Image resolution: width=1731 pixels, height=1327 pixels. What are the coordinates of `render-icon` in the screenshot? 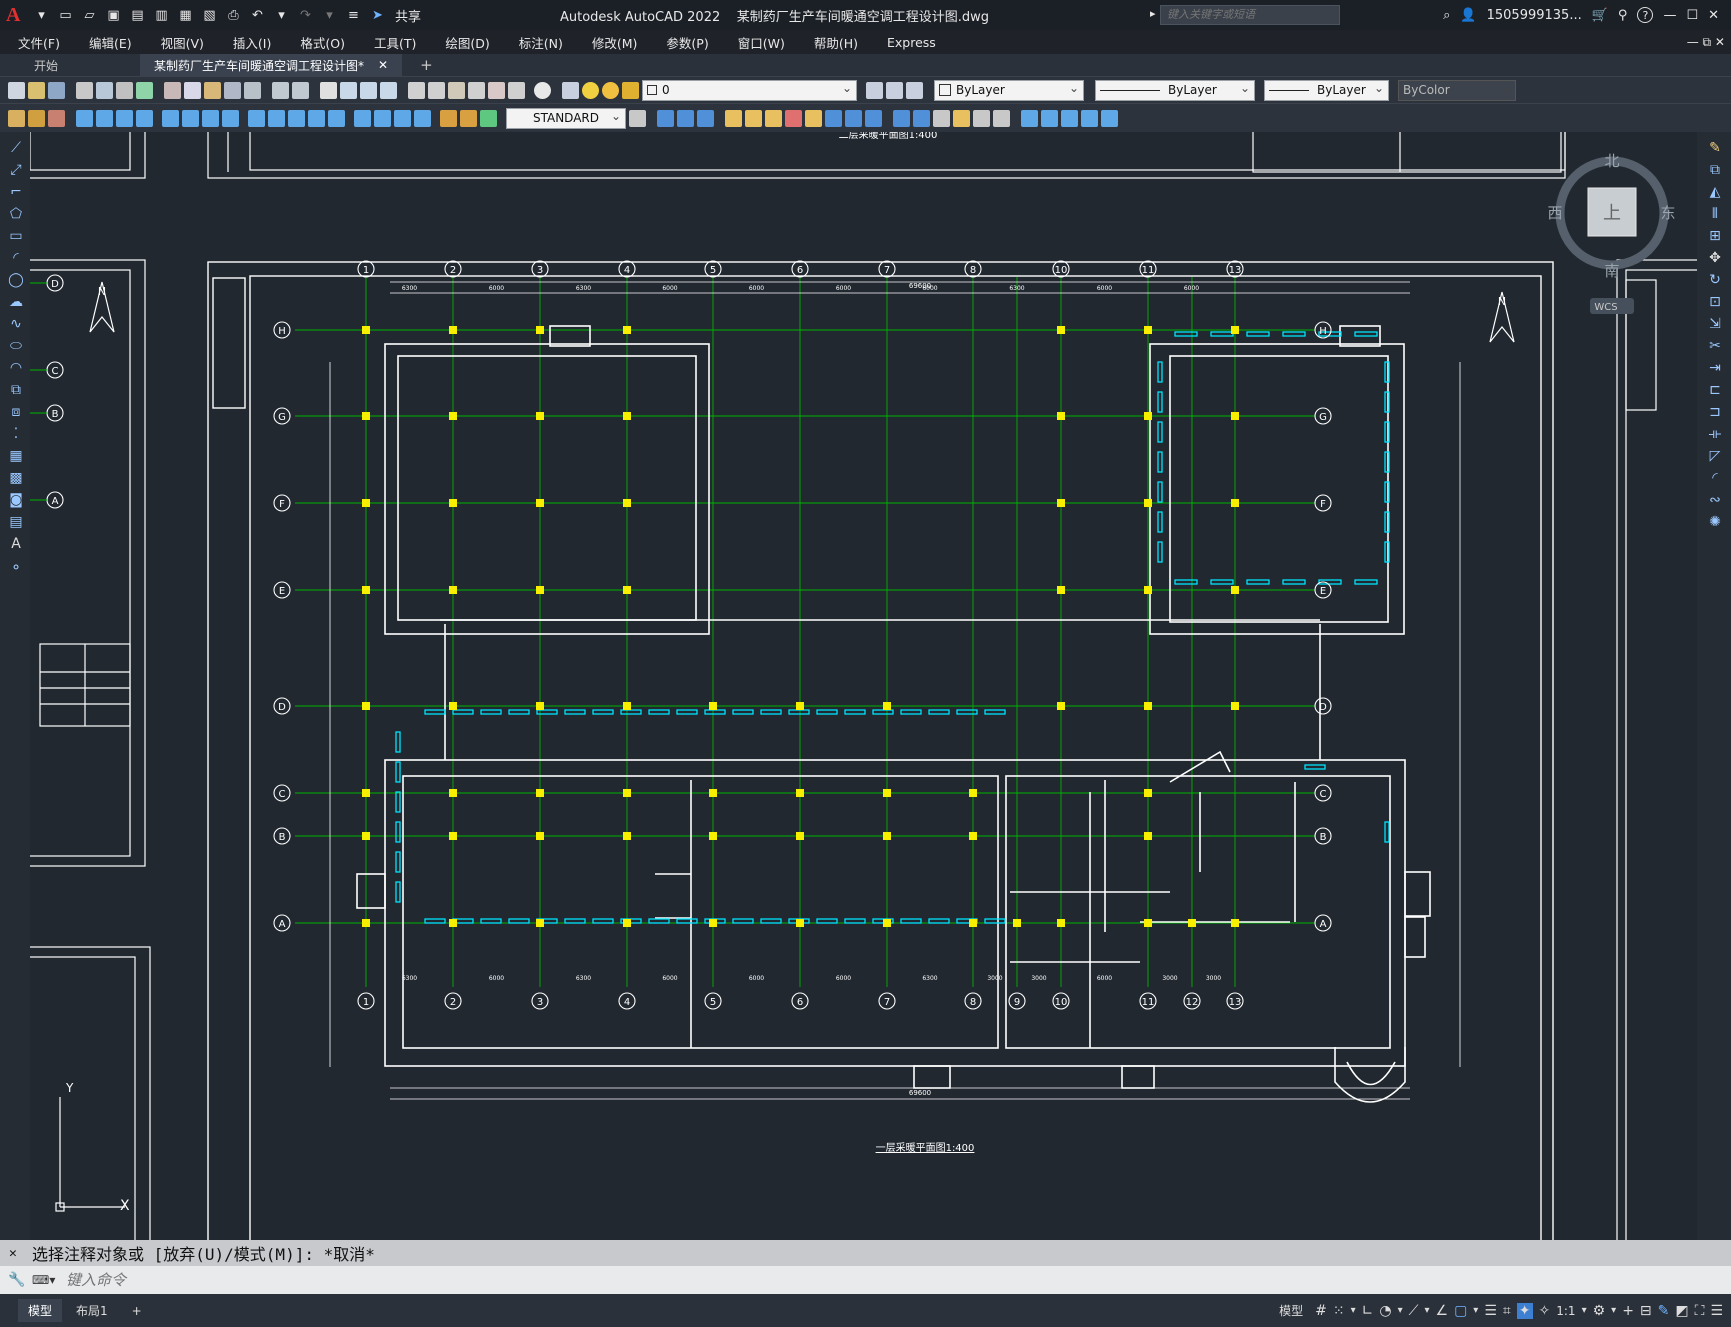 It's located at (921, 118).